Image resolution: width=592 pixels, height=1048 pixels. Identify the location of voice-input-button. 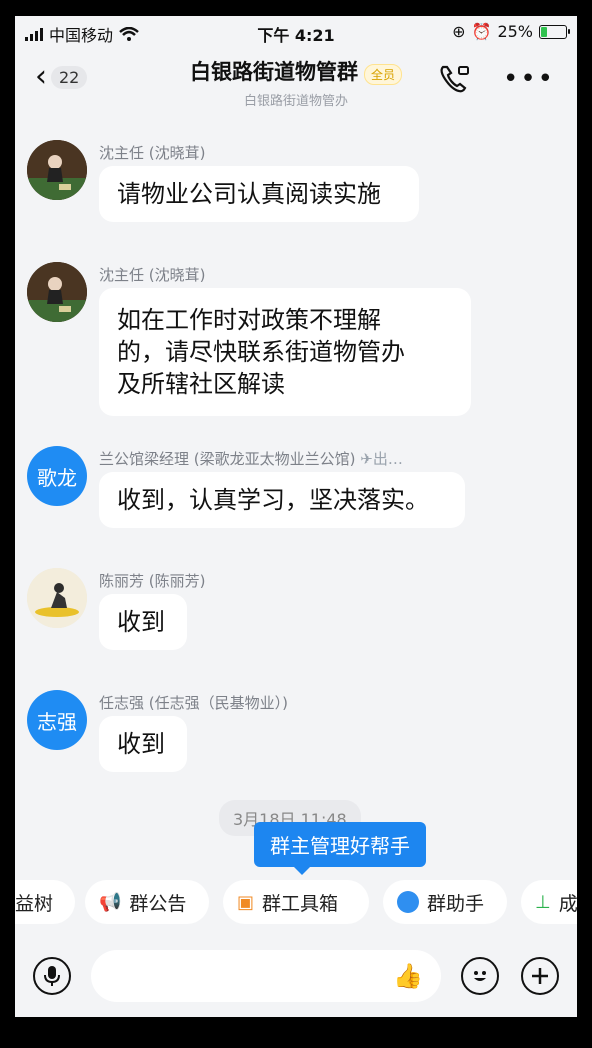
(52, 976).